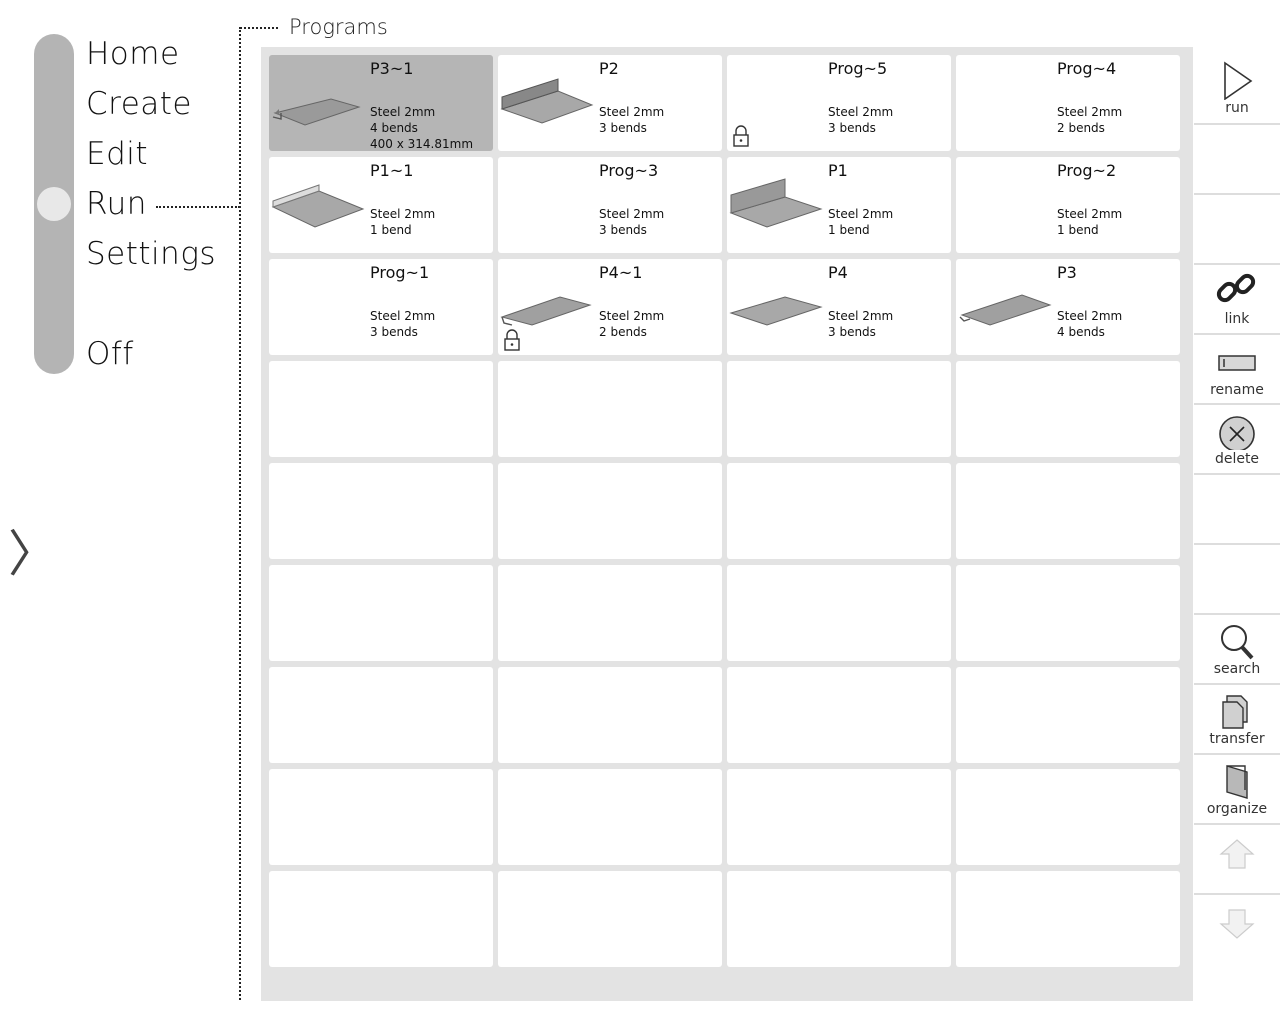 This screenshot has height=1024, width=1280. What do you see at coordinates (1237, 720) in the screenshot?
I see `transfer-button: transfer` at bounding box center [1237, 720].